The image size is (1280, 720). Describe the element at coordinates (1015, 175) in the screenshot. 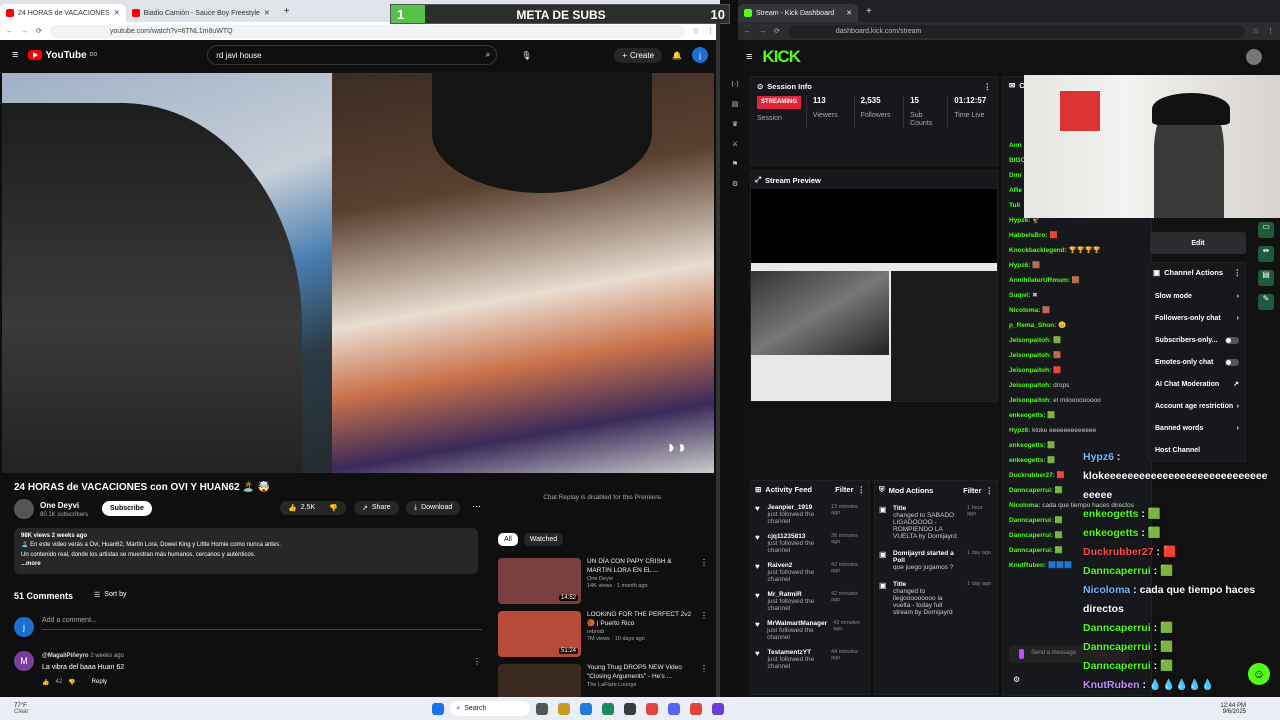

I see `chat-username: Dmr` at that location.